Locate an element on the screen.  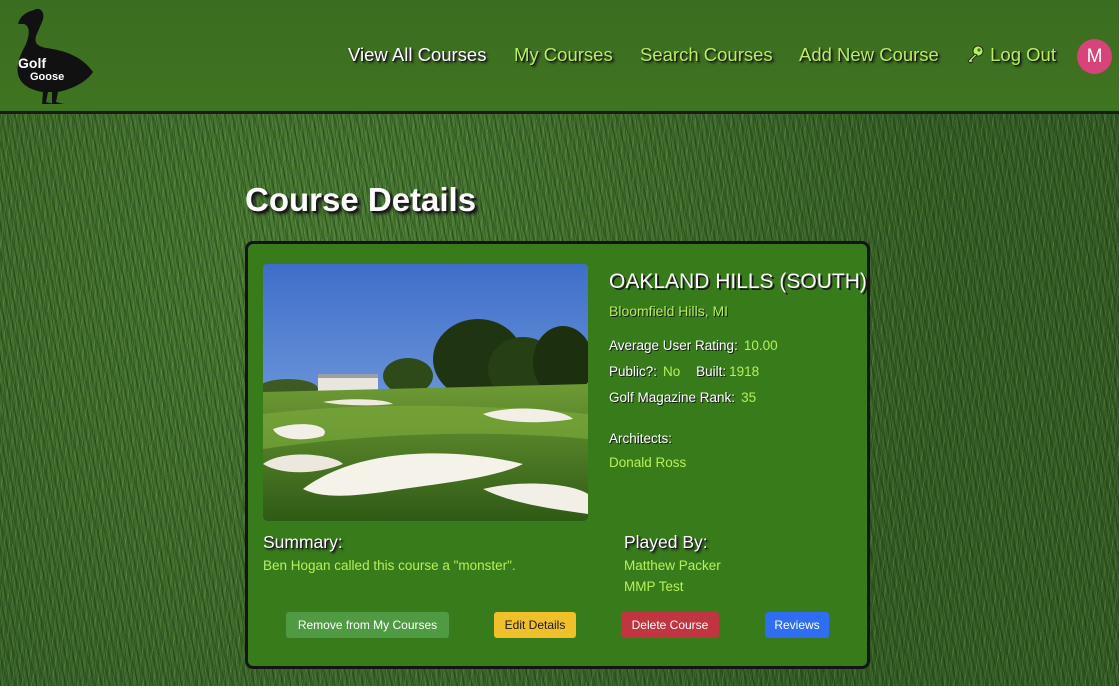
delete-course-button: Delete Course is located at coordinates (670, 625).